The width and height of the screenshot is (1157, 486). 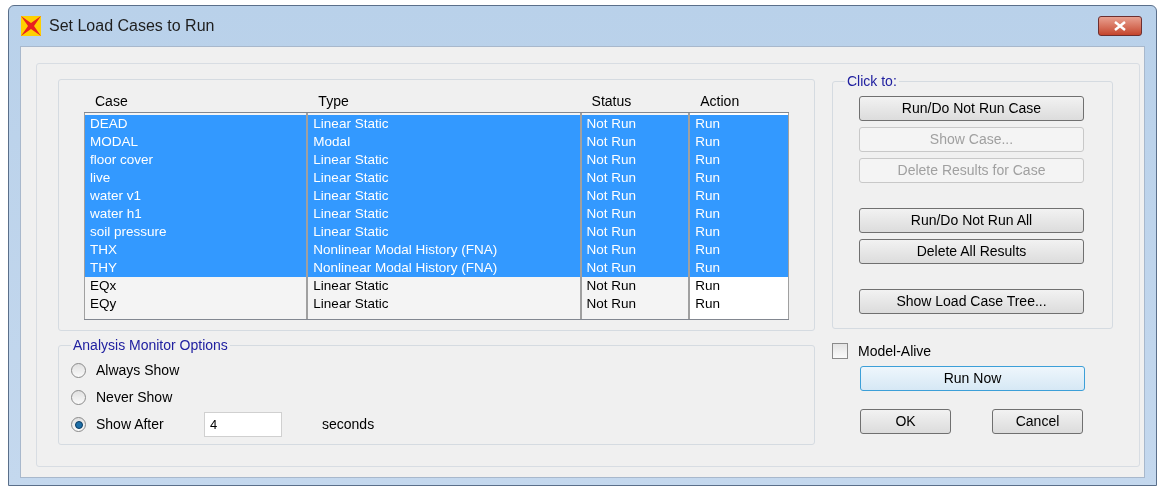 What do you see at coordinates (895, 351) in the screenshot?
I see `checkbox-label: Model-Alive` at bounding box center [895, 351].